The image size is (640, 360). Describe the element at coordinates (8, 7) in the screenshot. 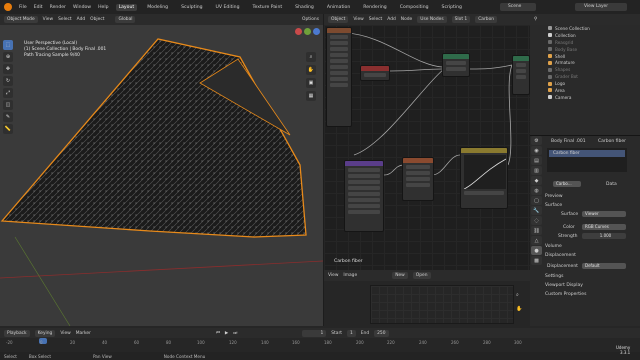

I see `blender-logo-icon` at that location.